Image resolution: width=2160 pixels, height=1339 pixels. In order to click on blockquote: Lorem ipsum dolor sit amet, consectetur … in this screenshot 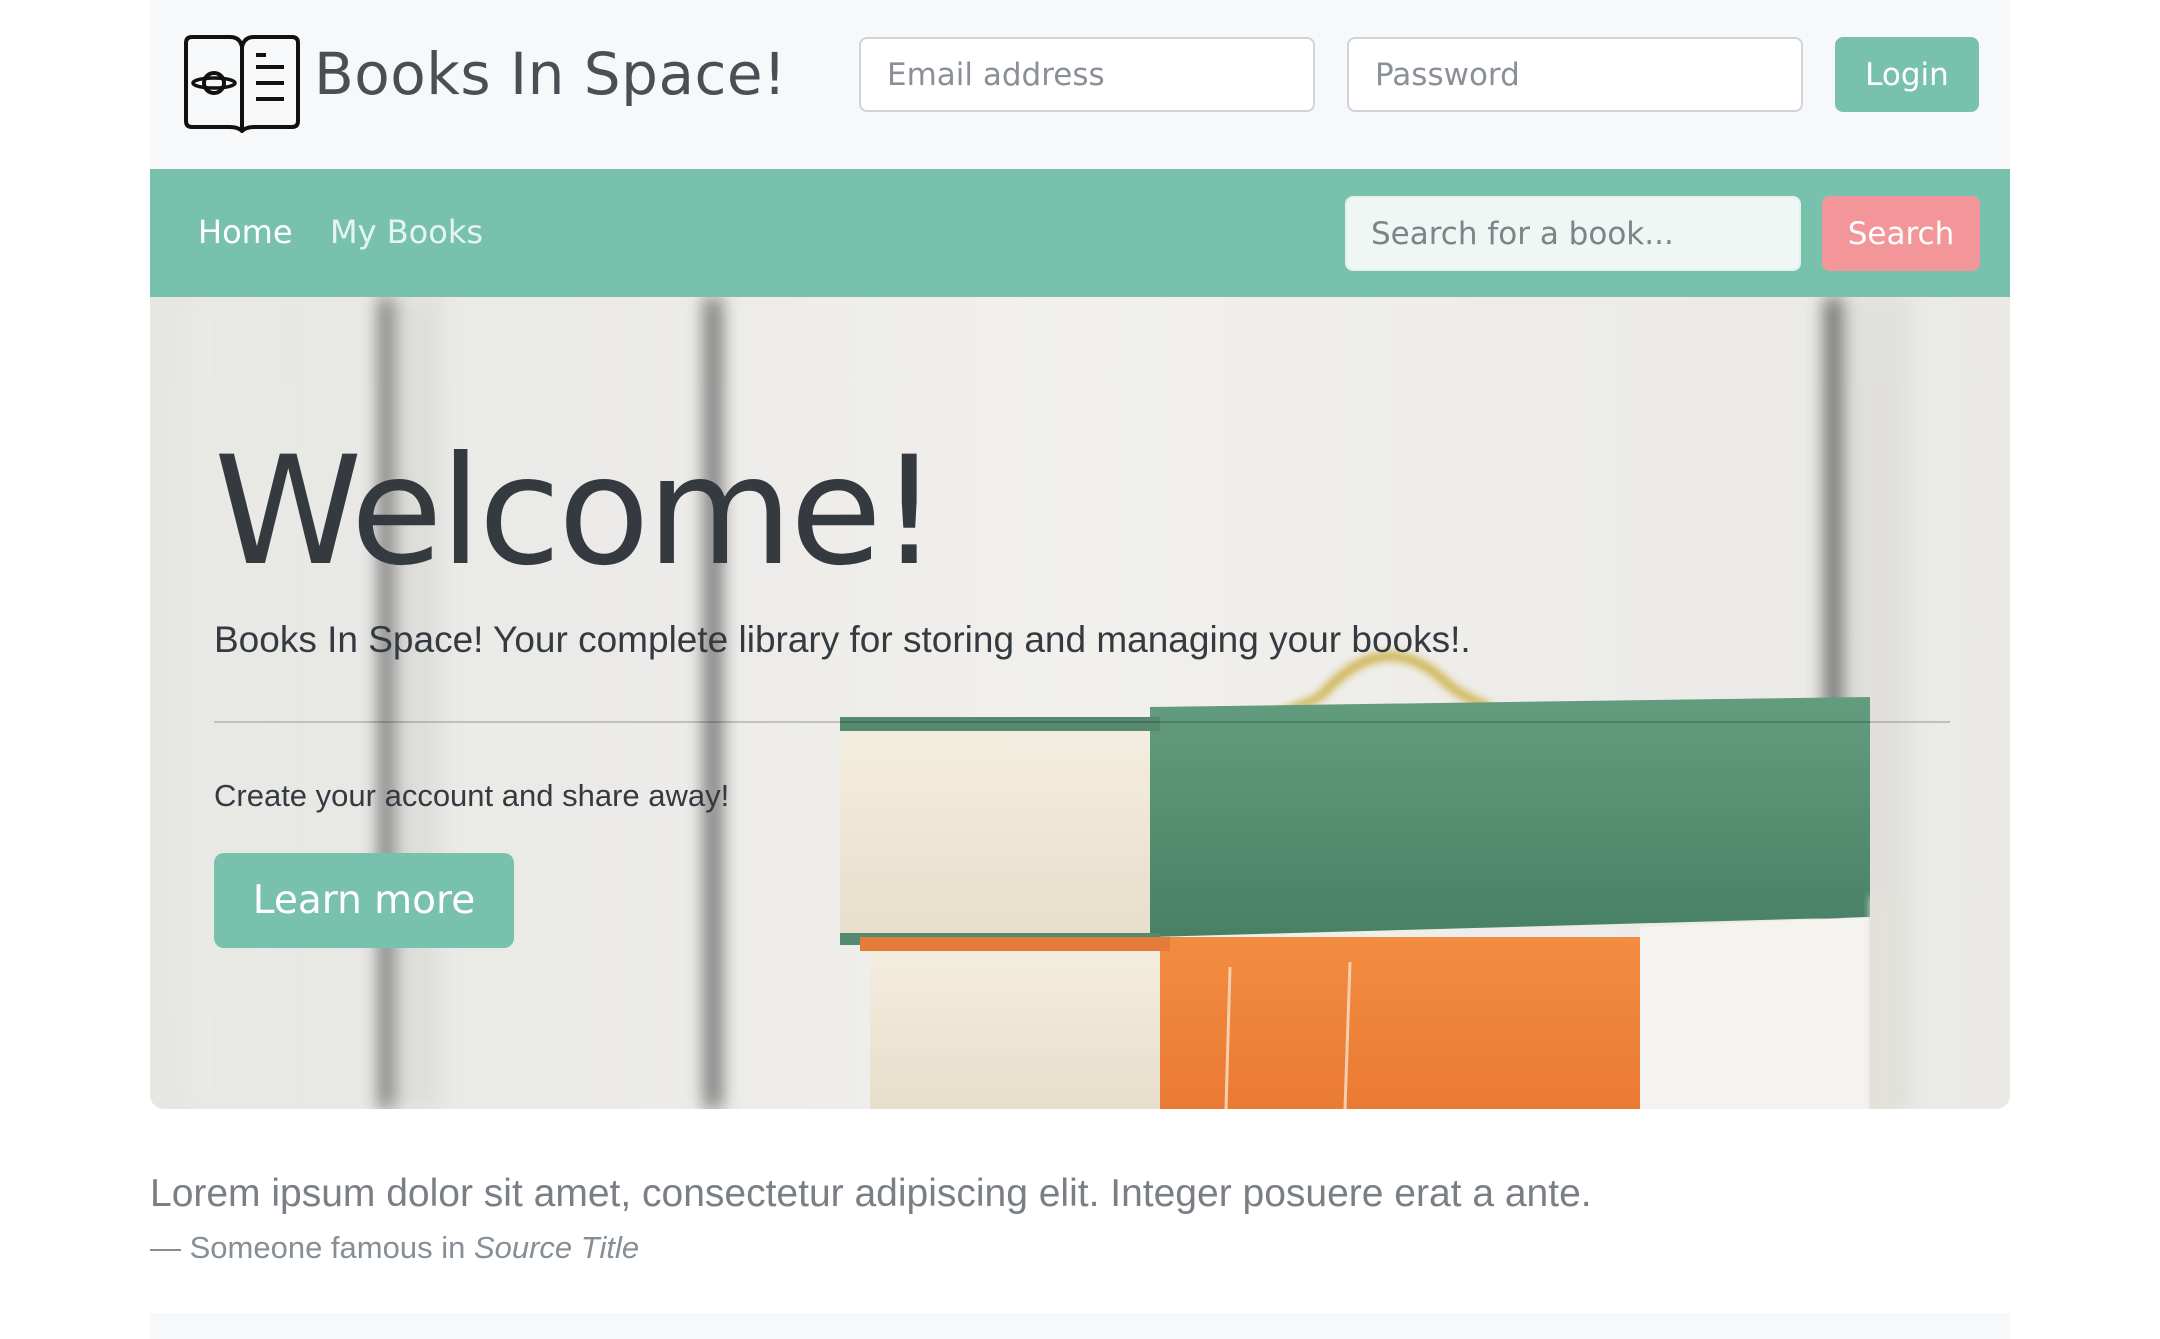, I will do `click(871, 1219)`.